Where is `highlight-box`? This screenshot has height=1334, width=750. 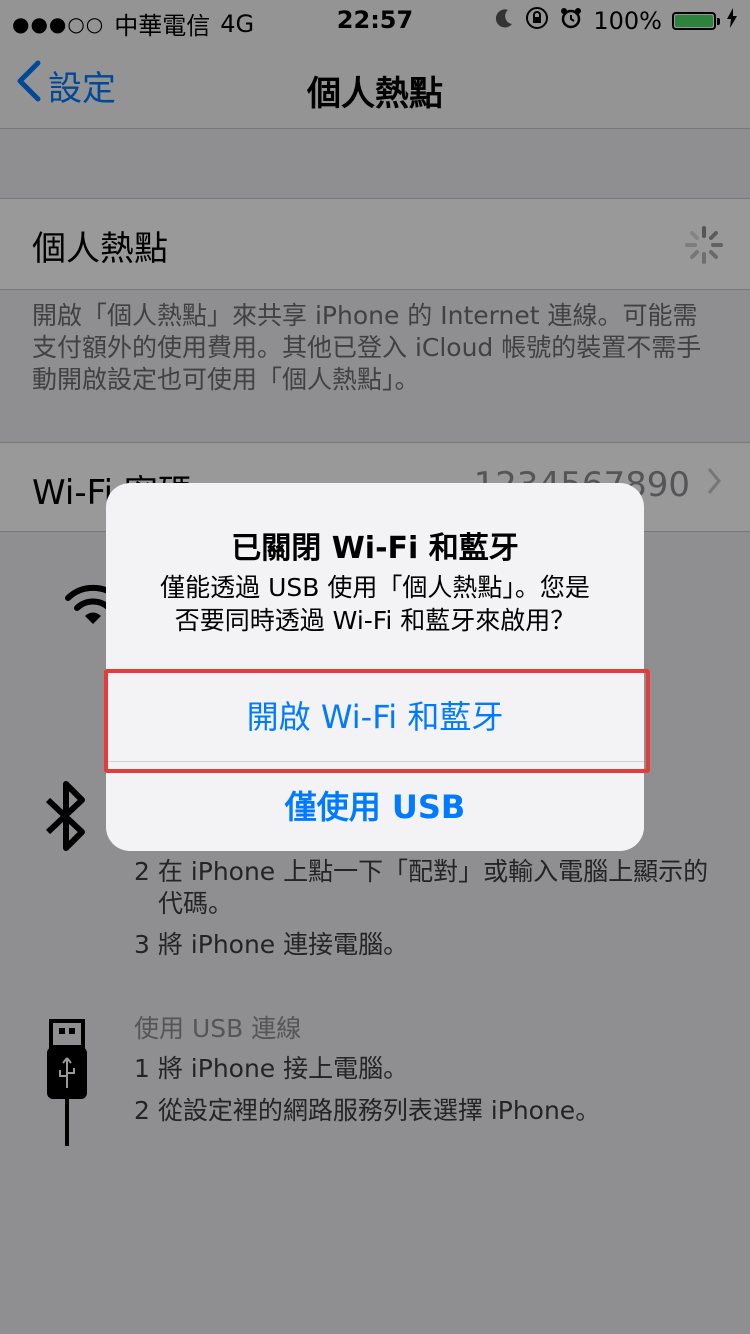 highlight-box is located at coordinates (377, 721).